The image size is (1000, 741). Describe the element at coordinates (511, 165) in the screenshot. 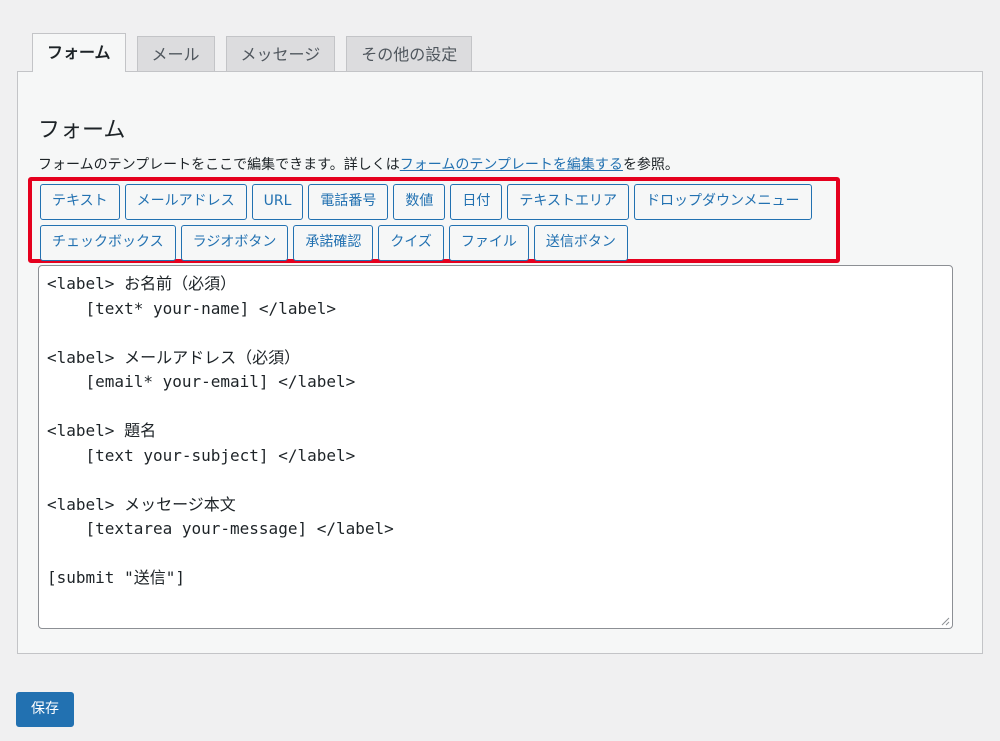

I see `edit-template-link: フォームのテンプレートを編集する` at that location.